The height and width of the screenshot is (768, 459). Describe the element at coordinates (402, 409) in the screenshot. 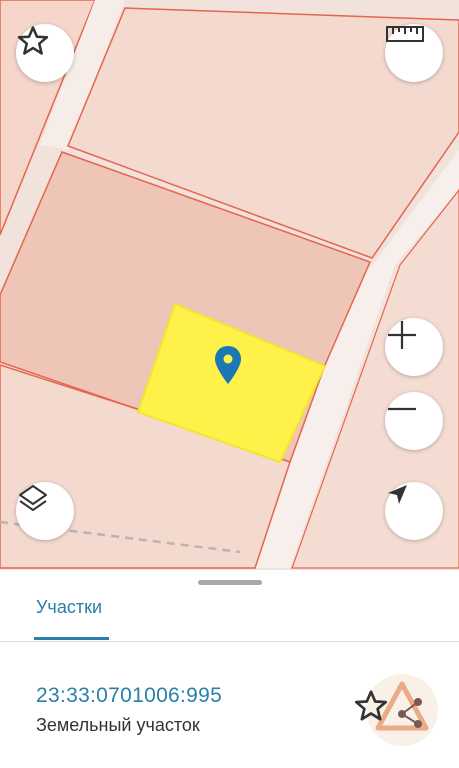

I see `minus-icon` at that location.